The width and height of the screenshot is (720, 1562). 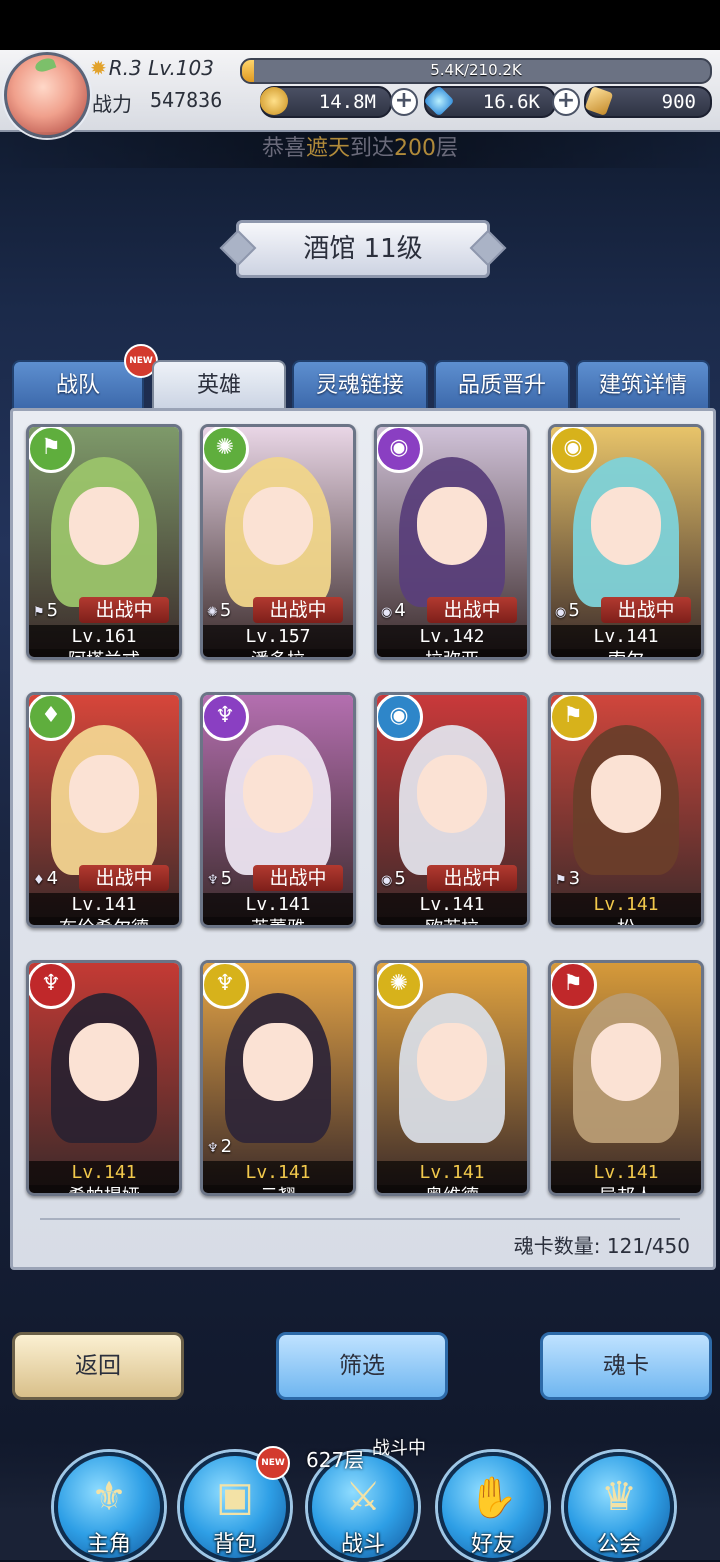 What do you see at coordinates (278, 1189) in the screenshot?
I see `hero-name: 云翘` at bounding box center [278, 1189].